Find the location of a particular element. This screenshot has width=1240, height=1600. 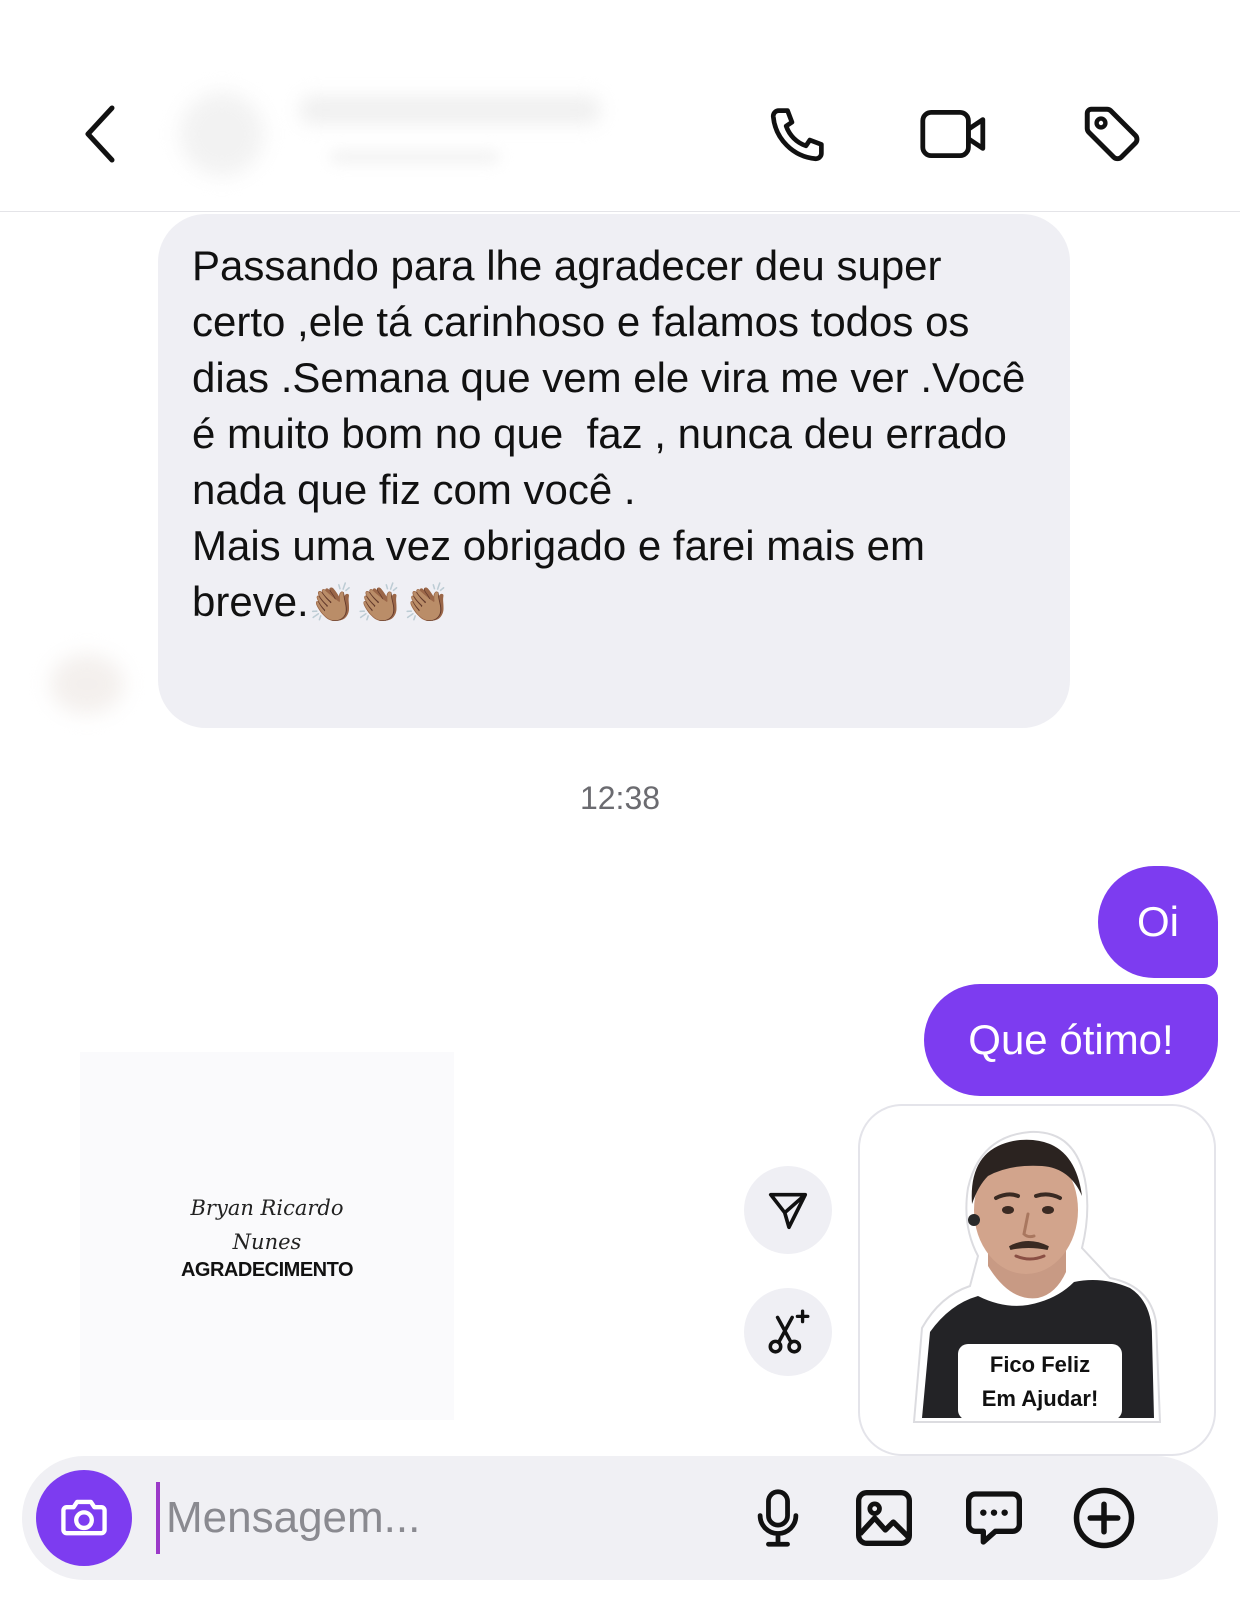

chat-bubble-icon is located at coordinates (994, 1518).